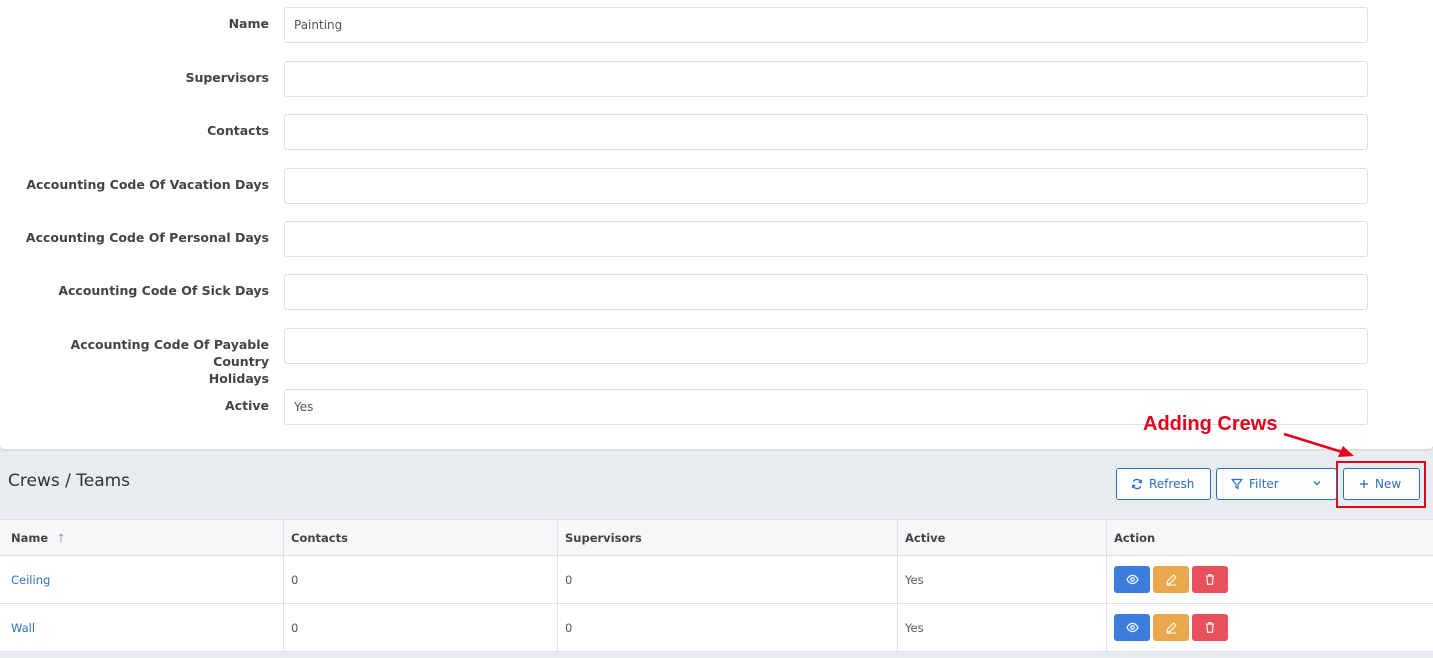  Describe the element at coordinates (826, 25) in the screenshot. I see `name-field: Painting` at that location.